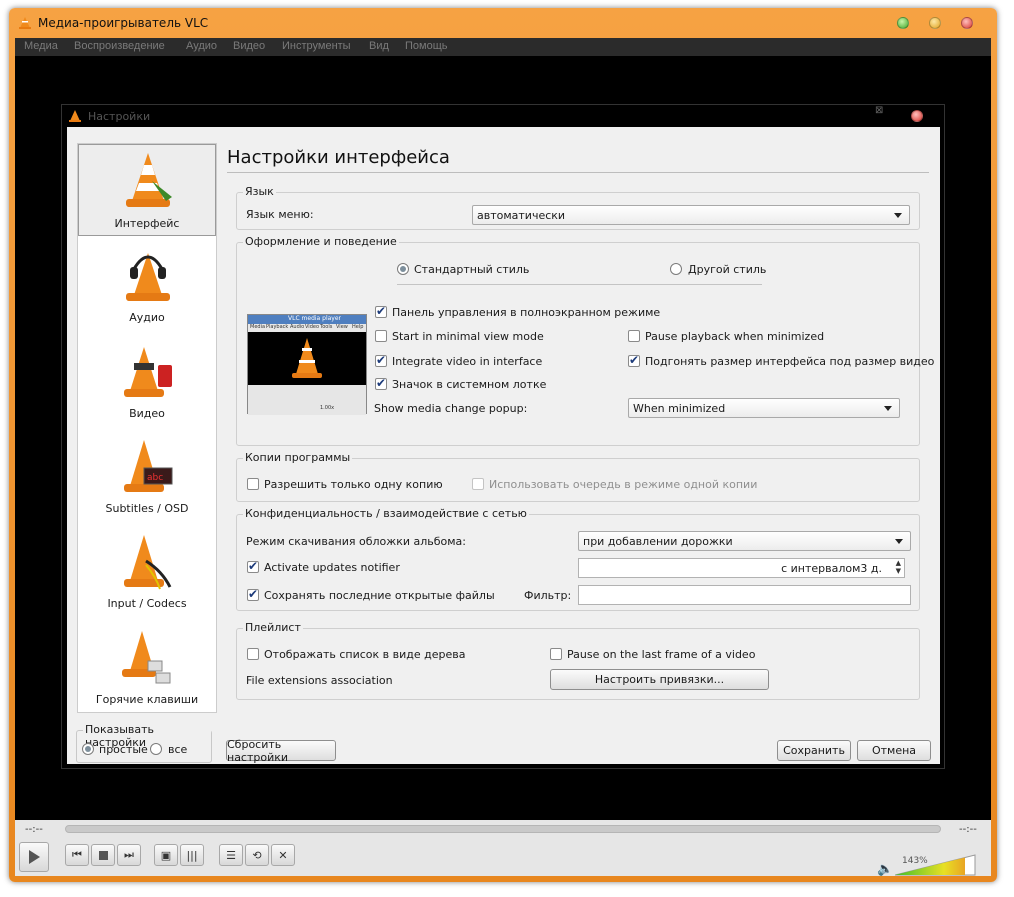 This screenshot has height=897, width=1014. What do you see at coordinates (879, 110) in the screenshot?
I see `dialog-float-icon: ⊠` at bounding box center [879, 110].